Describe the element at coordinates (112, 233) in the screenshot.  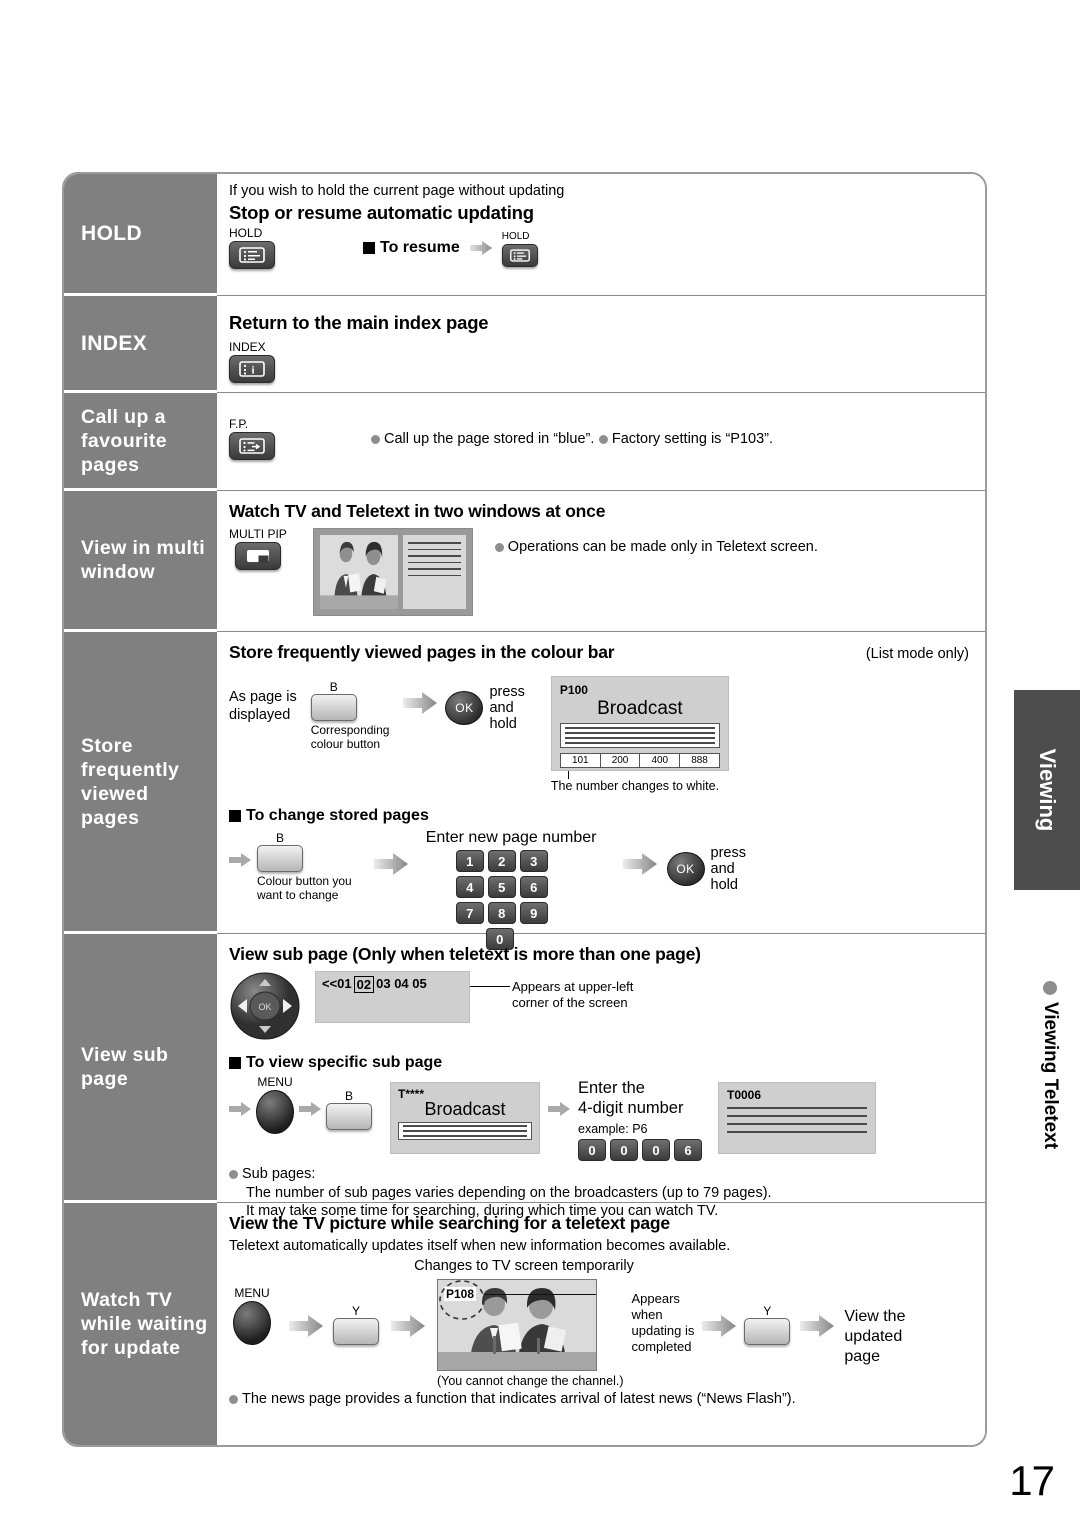
I see `sidebar-item-label: HOLD` at that location.